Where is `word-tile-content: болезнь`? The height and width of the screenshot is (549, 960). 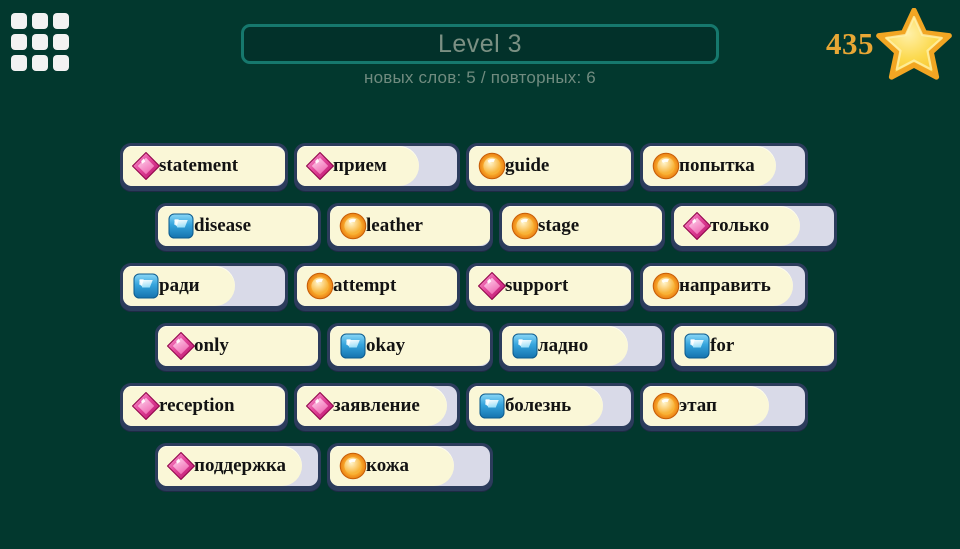
word-tile-content: болезнь is located at coordinates (550, 406).